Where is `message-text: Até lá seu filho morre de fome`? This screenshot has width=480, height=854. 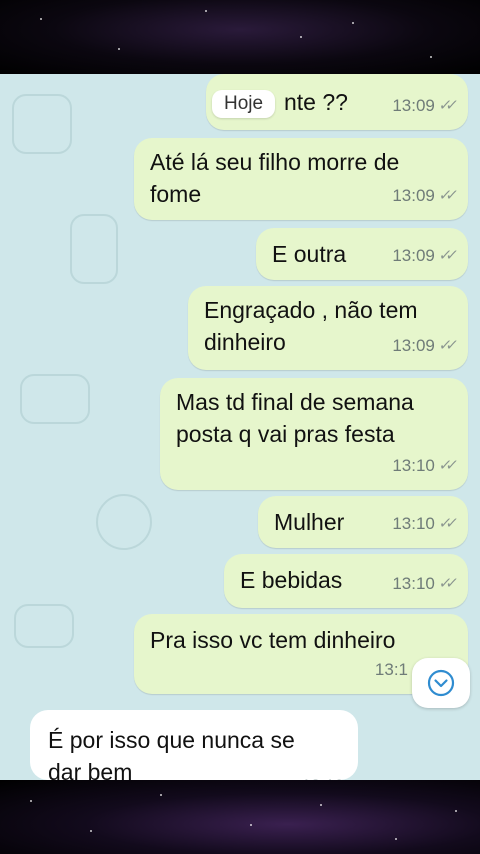 message-text: Até lá seu filho morre de fome is located at coordinates (275, 178).